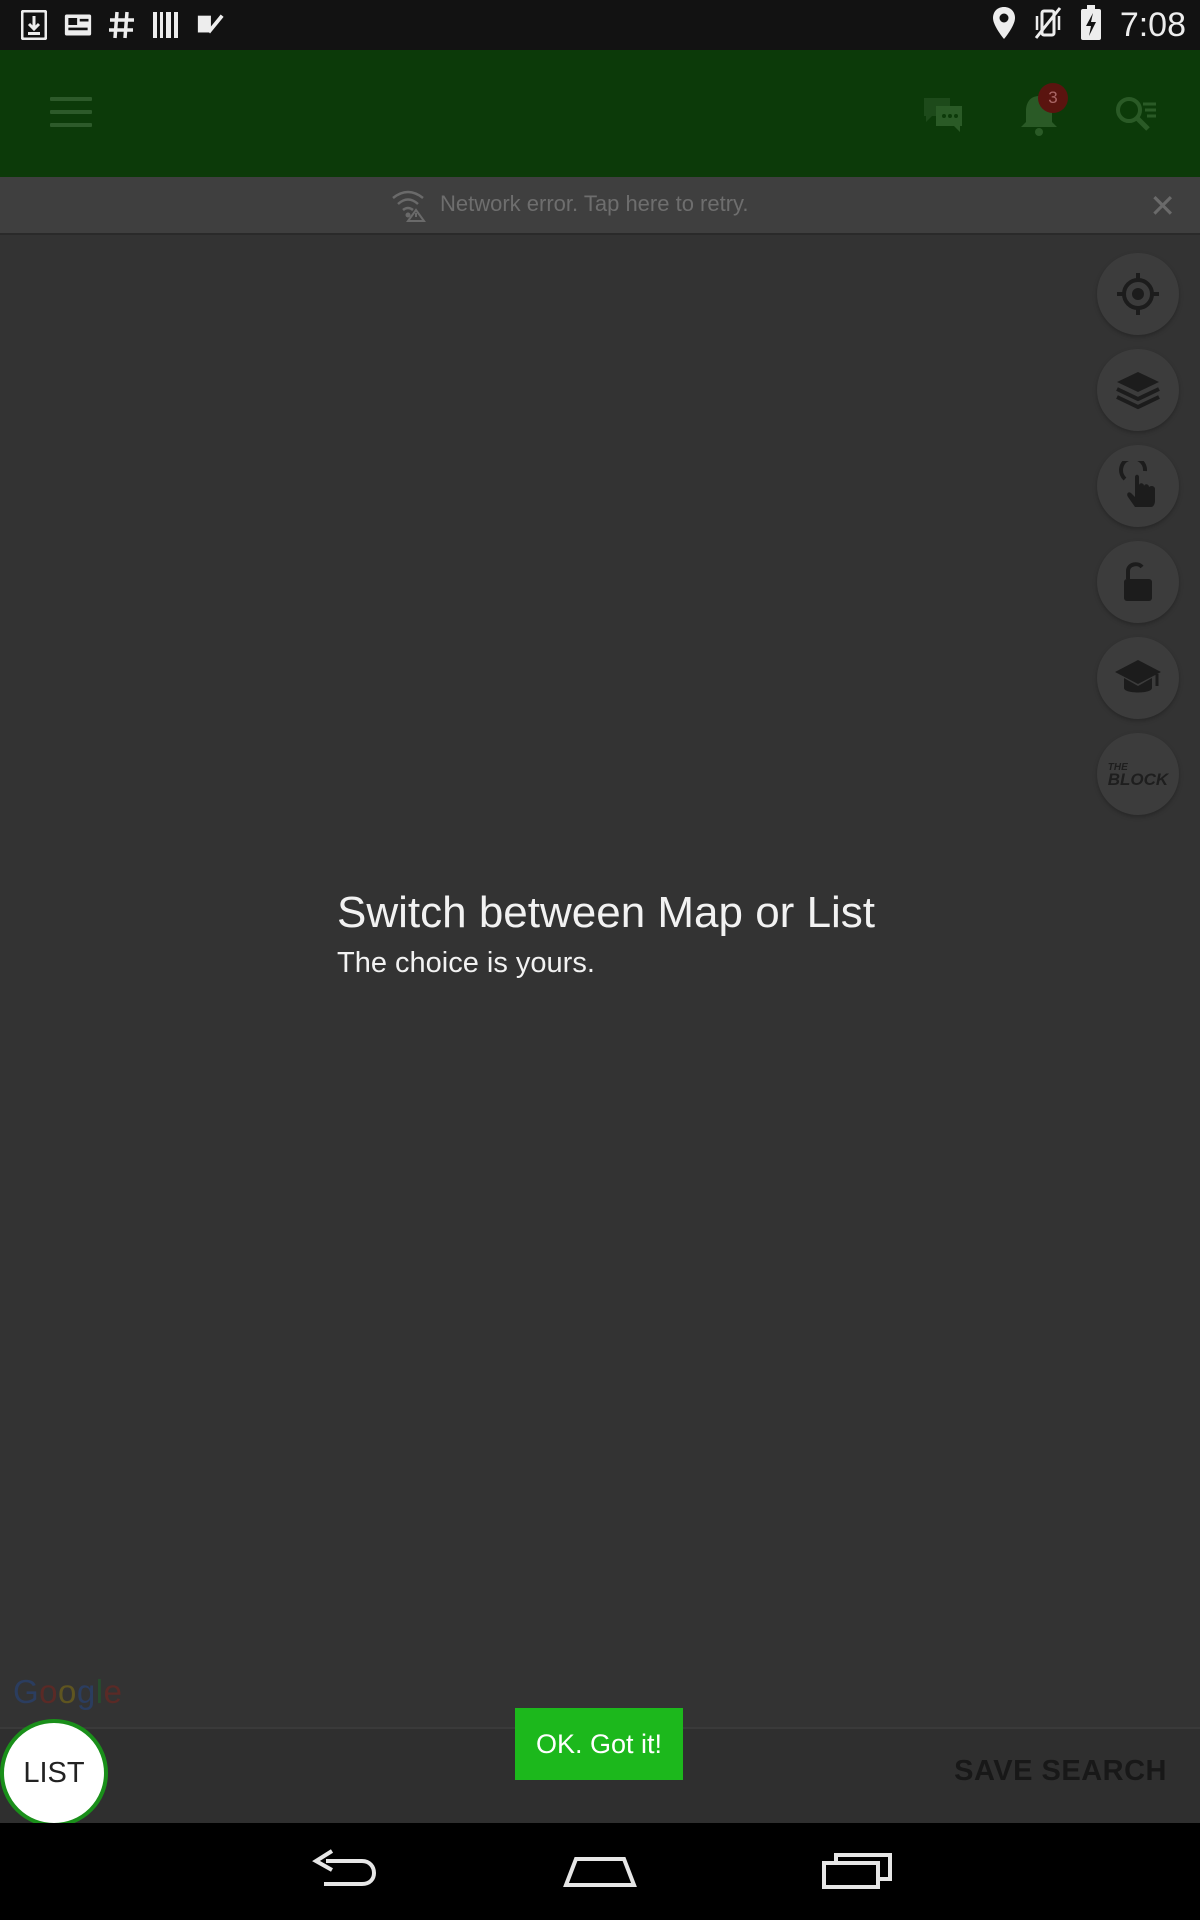  I want to click on my-location-button, so click(1138, 294).